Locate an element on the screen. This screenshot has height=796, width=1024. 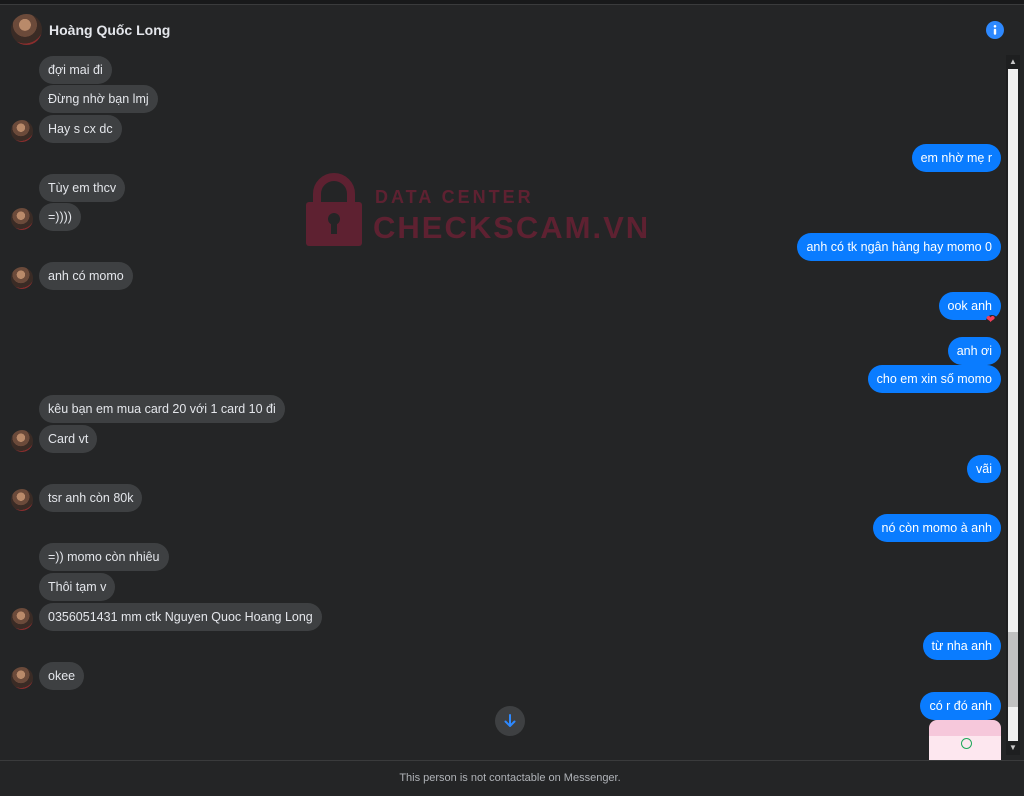
message-incoming: =)) momo còn nhiêu is located at coordinates (104, 557).